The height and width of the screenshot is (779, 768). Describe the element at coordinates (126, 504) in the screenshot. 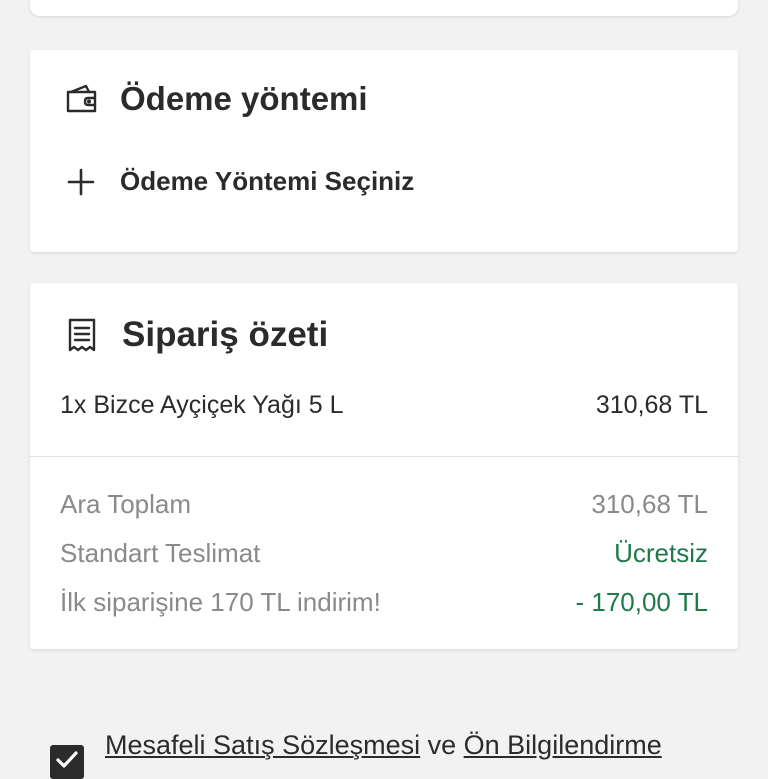

I see `subtotal-label: Ara Toplam` at that location.